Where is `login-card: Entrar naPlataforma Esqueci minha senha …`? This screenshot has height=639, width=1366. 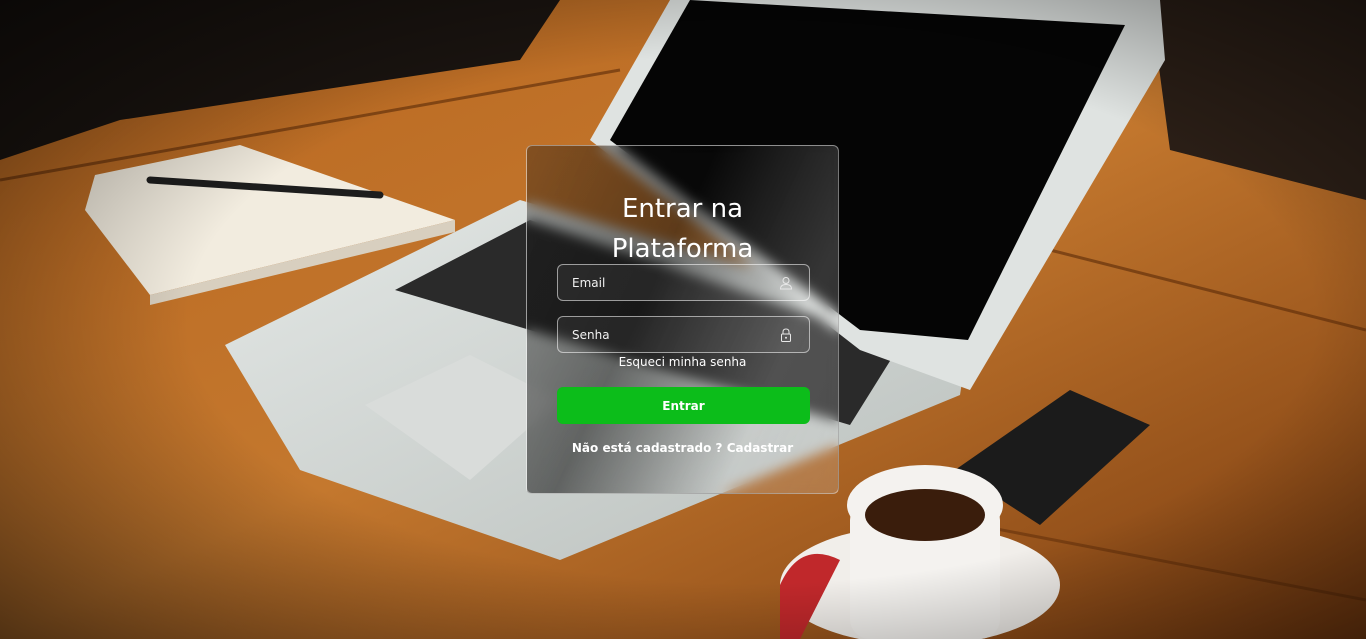
login-card: Entrar naPlataforma Esqueci minha senha … is located at coordinates (682, 319).